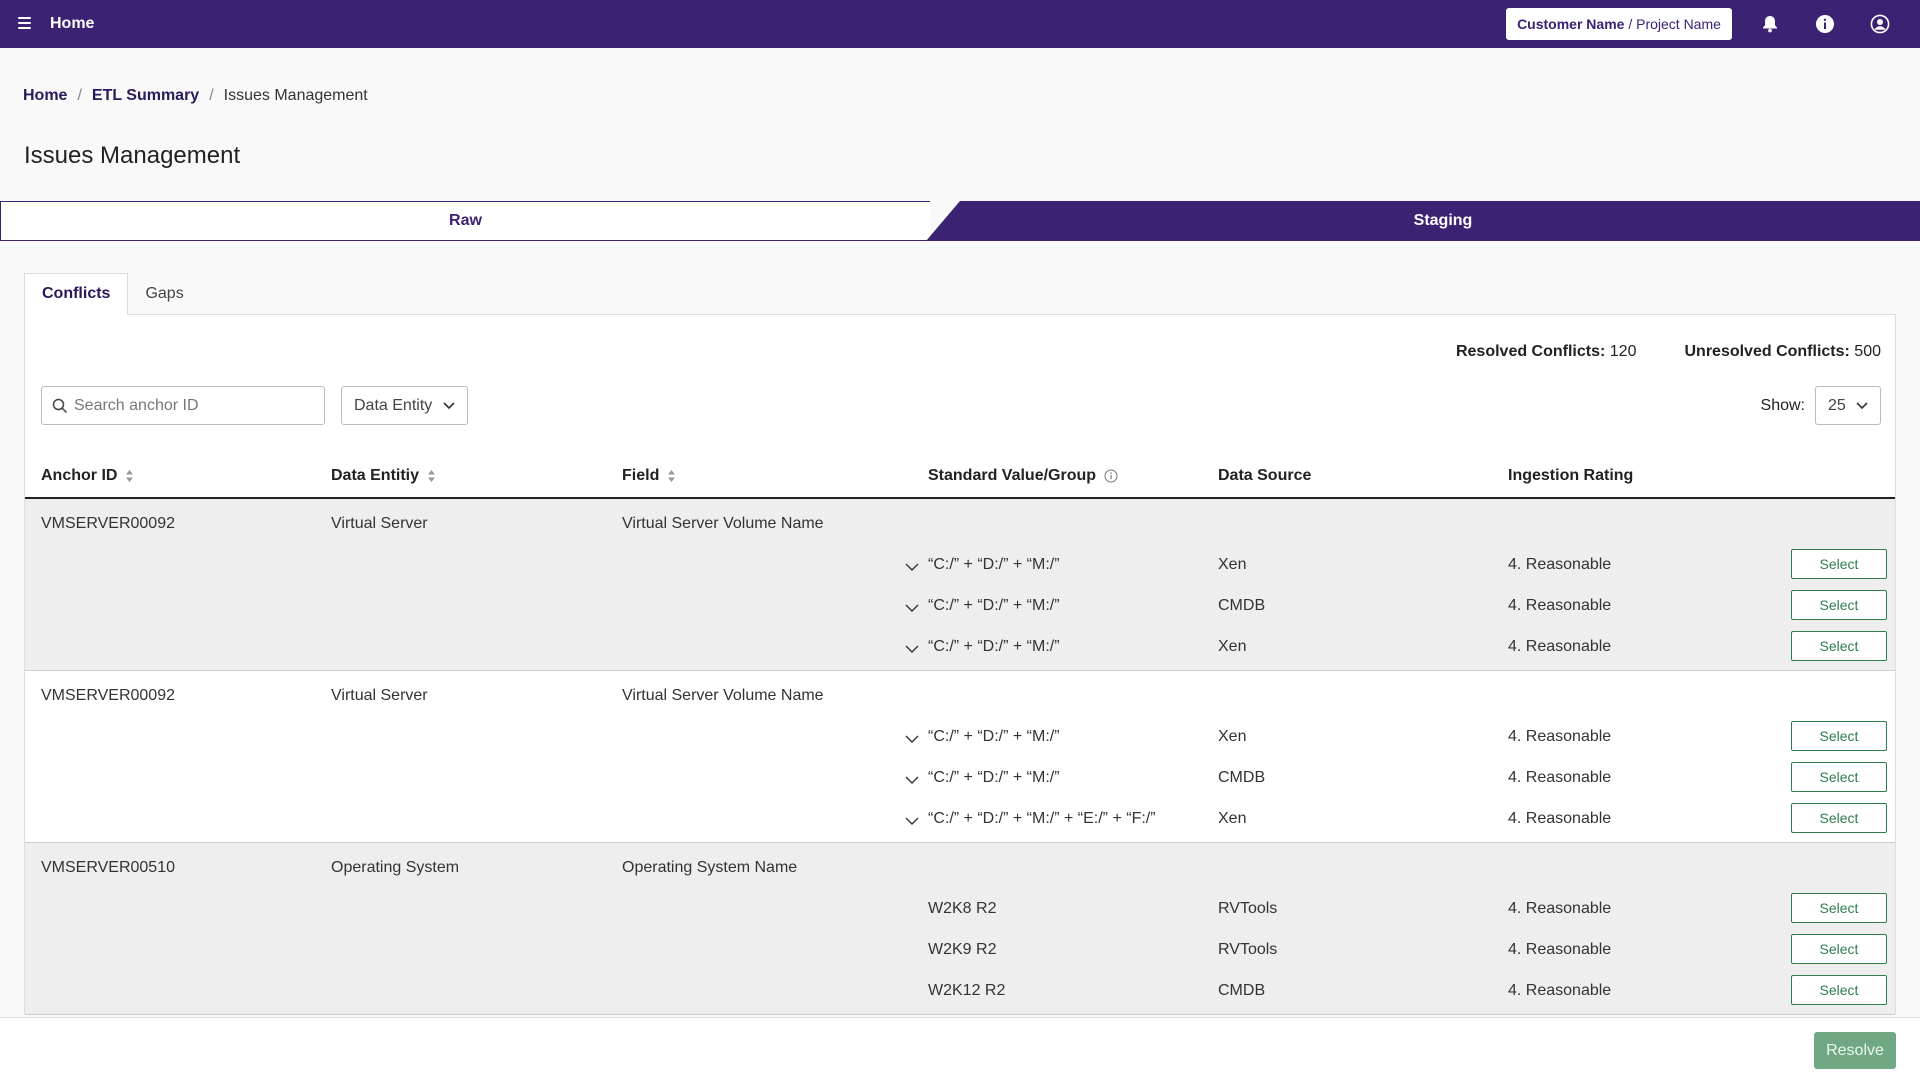 This screenshot has width=1920, height=1080. Describe the element at coordinates (960, 1048) in the screenshot. I see `action-footer: Resolve` at that location.